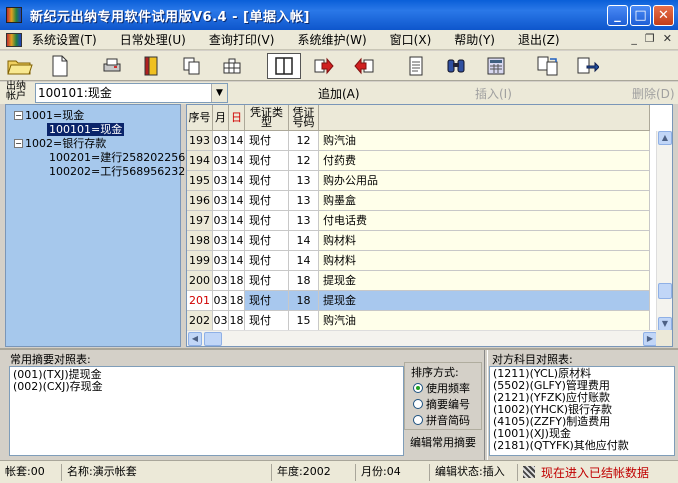 This screenshot has width=678, height=483. I want to click on table-row: 198 03 14 现付 14 购材料, so click(418, 241).